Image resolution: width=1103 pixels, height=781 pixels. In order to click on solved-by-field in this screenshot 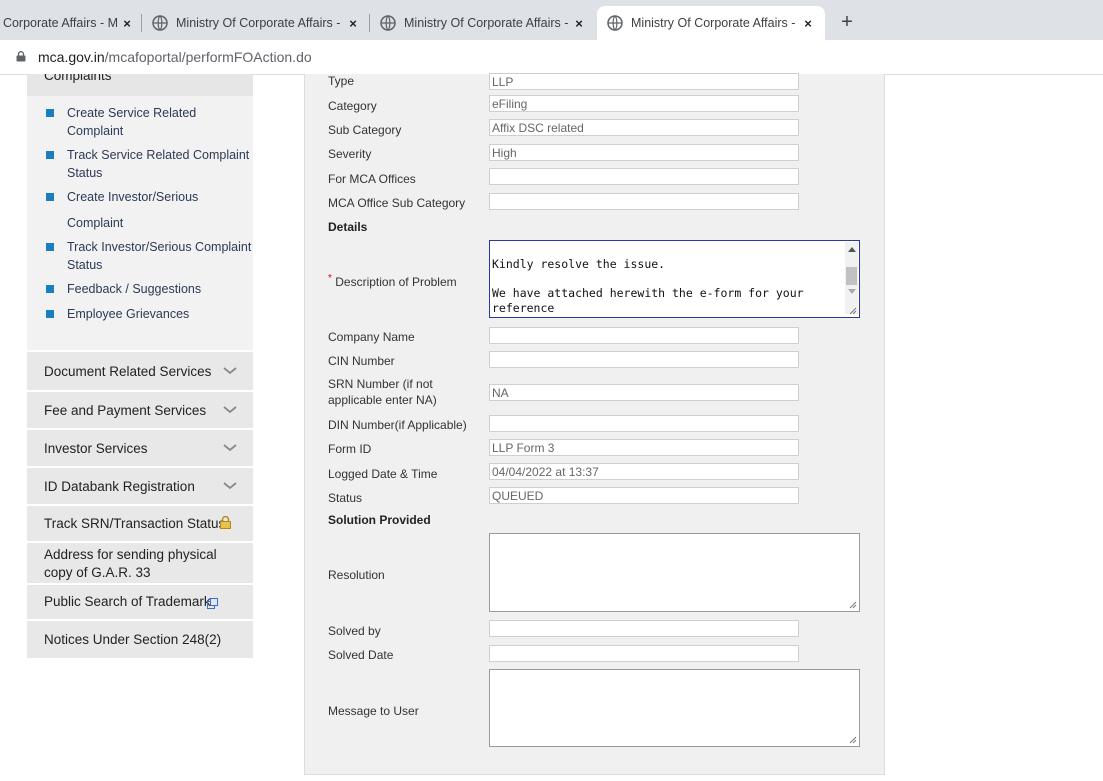, I will do `click(644, 628)`.